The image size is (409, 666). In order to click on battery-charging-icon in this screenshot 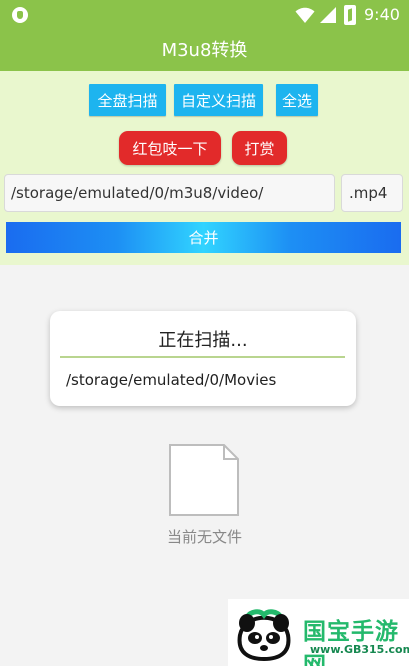, I will do `click(350, 15)`.